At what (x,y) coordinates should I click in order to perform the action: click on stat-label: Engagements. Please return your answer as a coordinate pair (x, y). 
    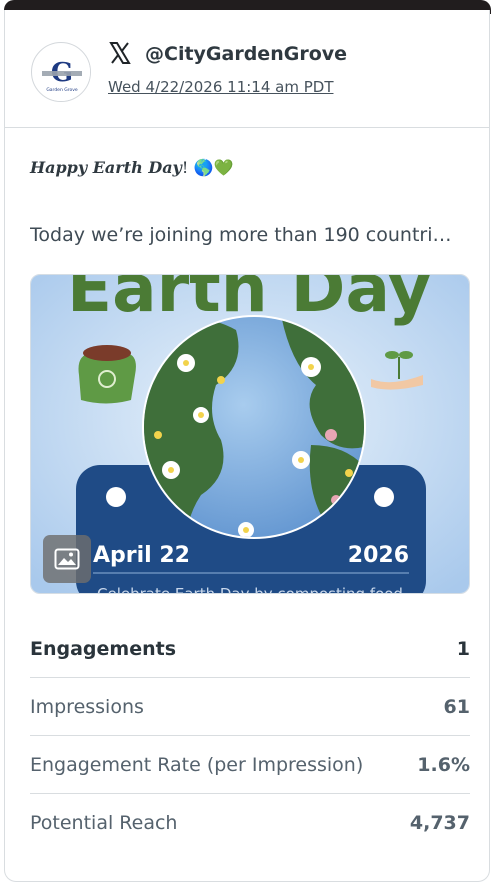
    Looking at the image, I should click on (103, 648).